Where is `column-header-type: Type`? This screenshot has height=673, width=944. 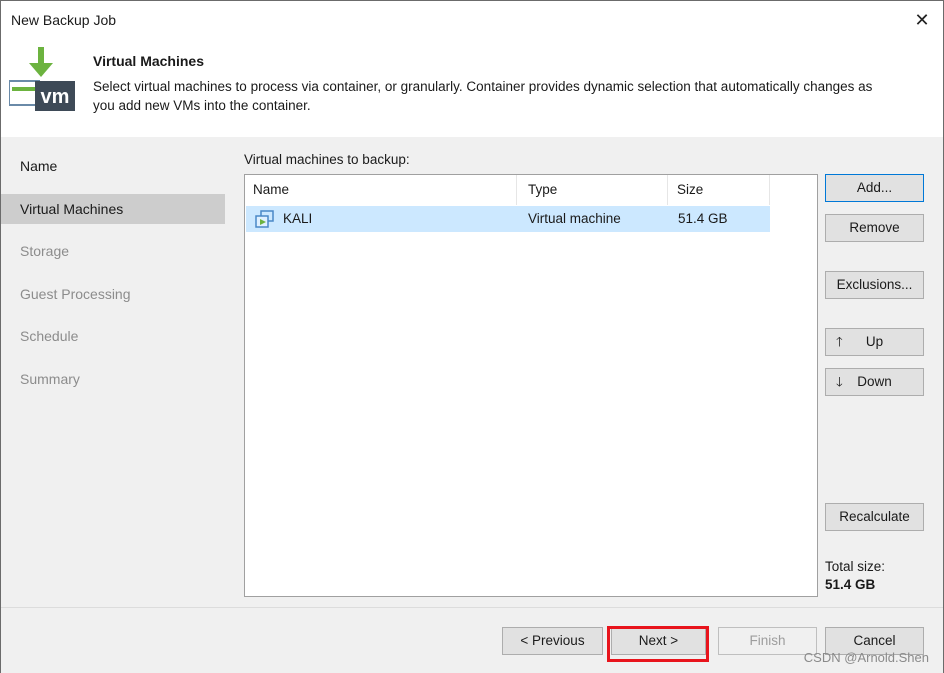 column-header-type: Type is located at coordinates (594, 190).